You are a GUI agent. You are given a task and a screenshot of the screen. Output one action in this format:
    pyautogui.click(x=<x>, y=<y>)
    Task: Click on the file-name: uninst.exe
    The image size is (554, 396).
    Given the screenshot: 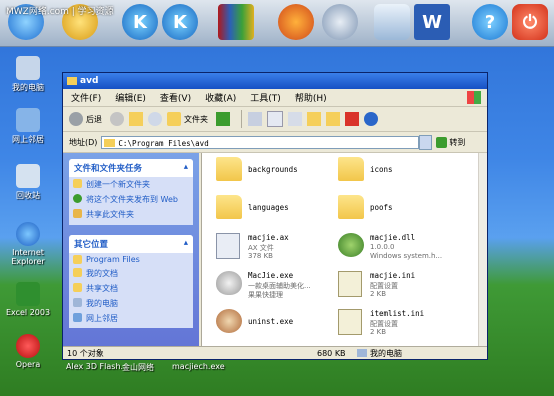 What is the action you would take?
    pyautogui.click(x=271, y=321)
    